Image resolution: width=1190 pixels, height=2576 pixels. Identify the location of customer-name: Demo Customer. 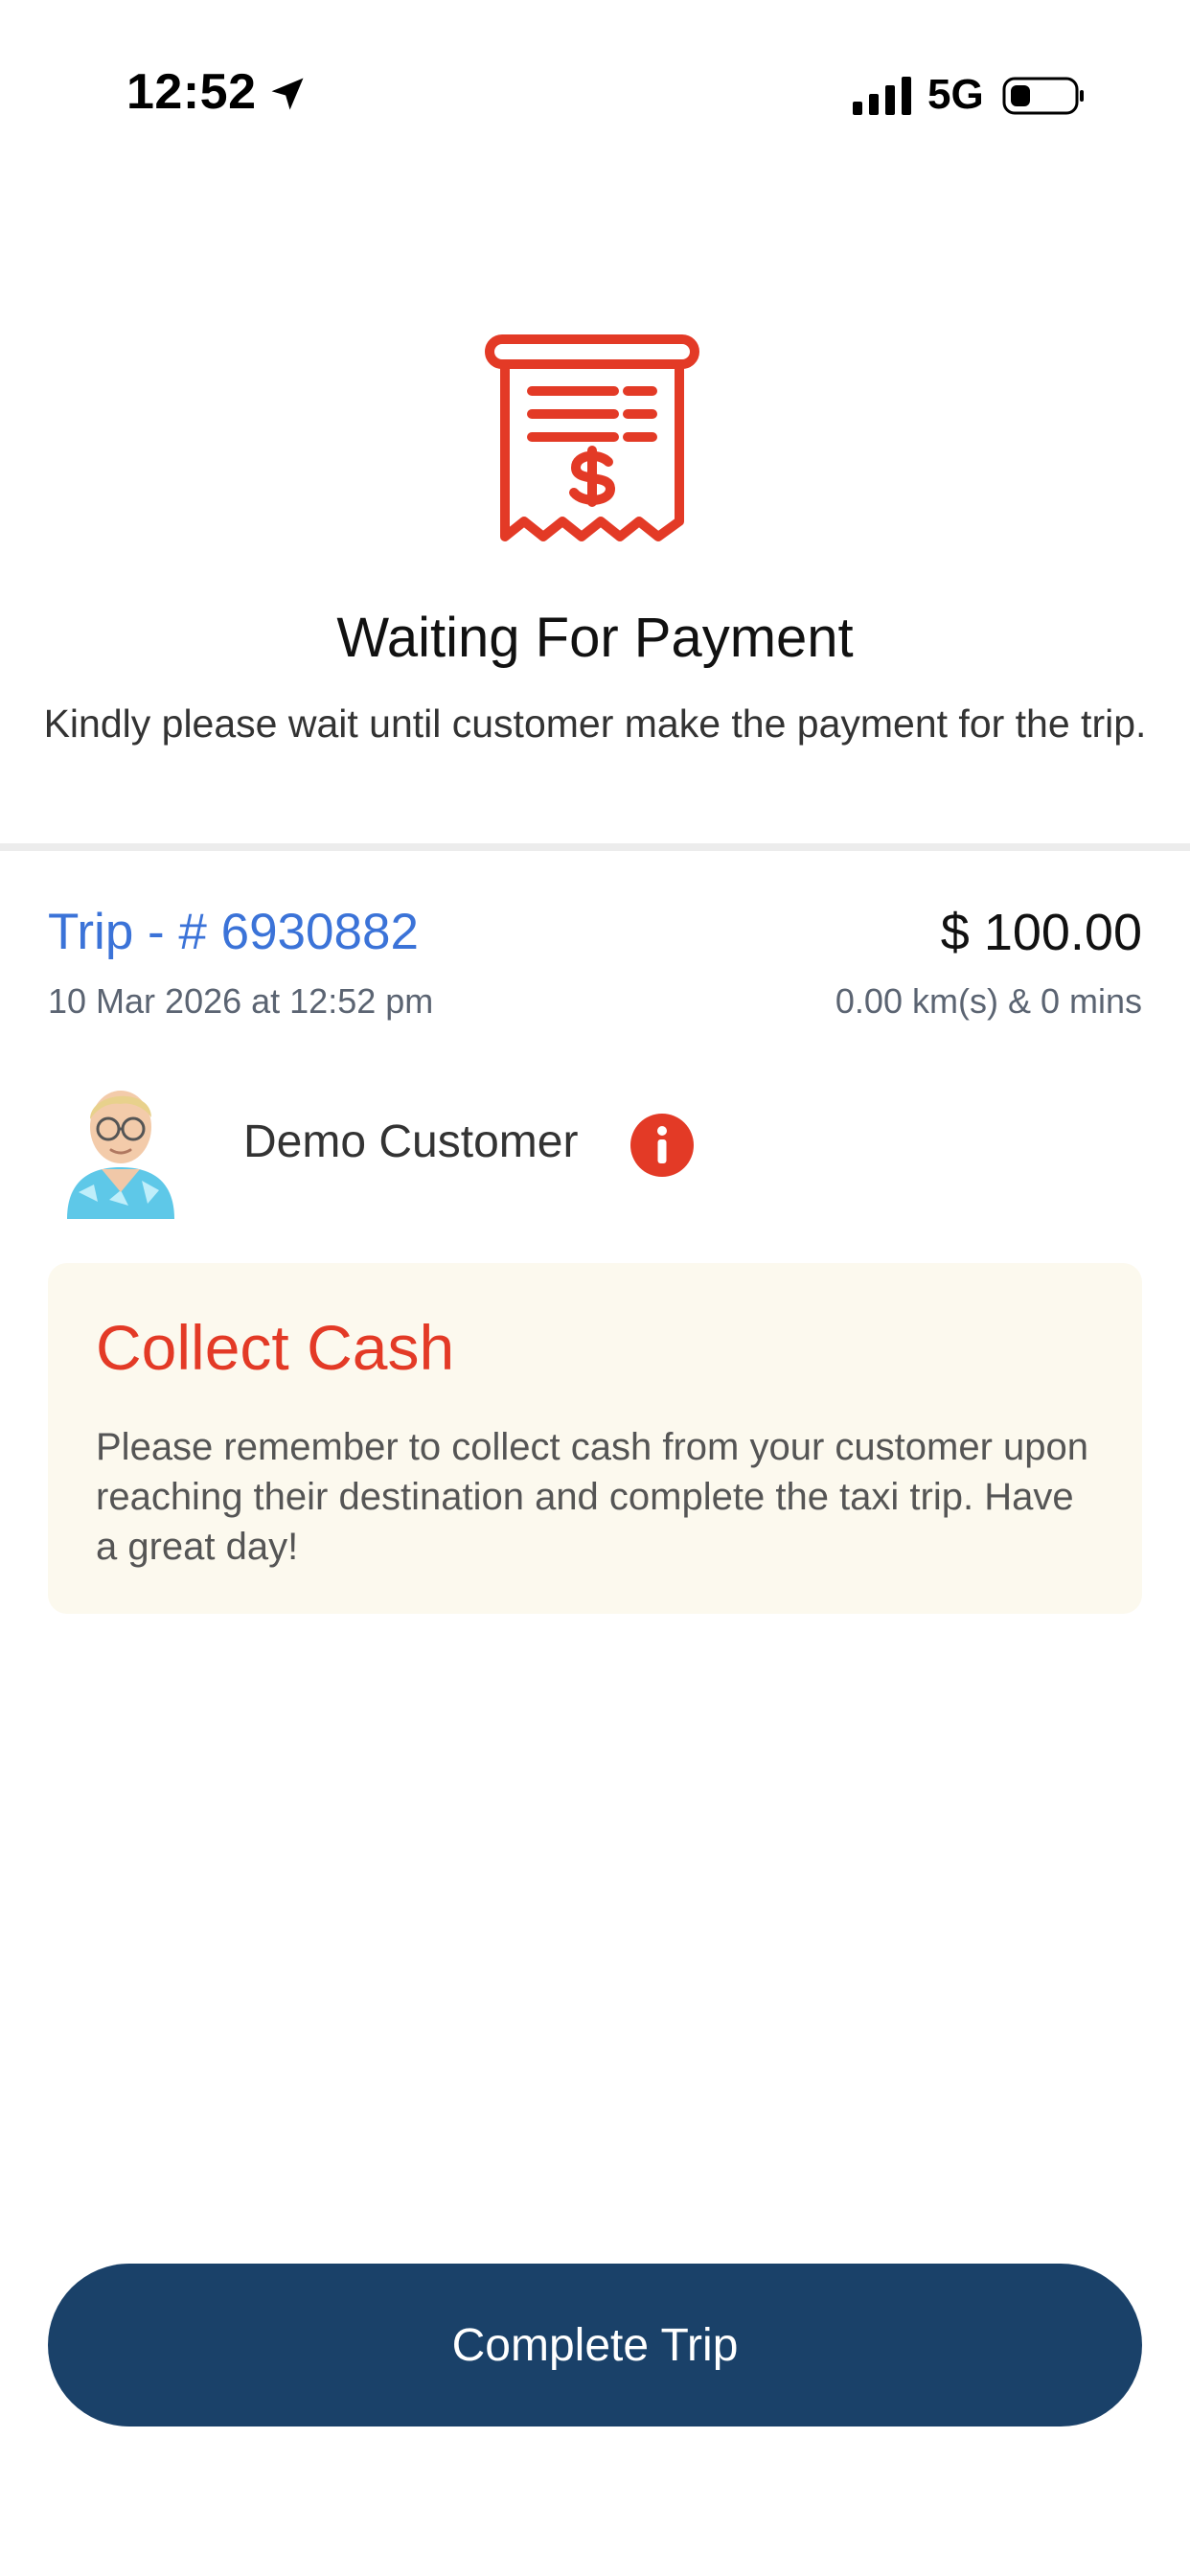
(411, 1141).